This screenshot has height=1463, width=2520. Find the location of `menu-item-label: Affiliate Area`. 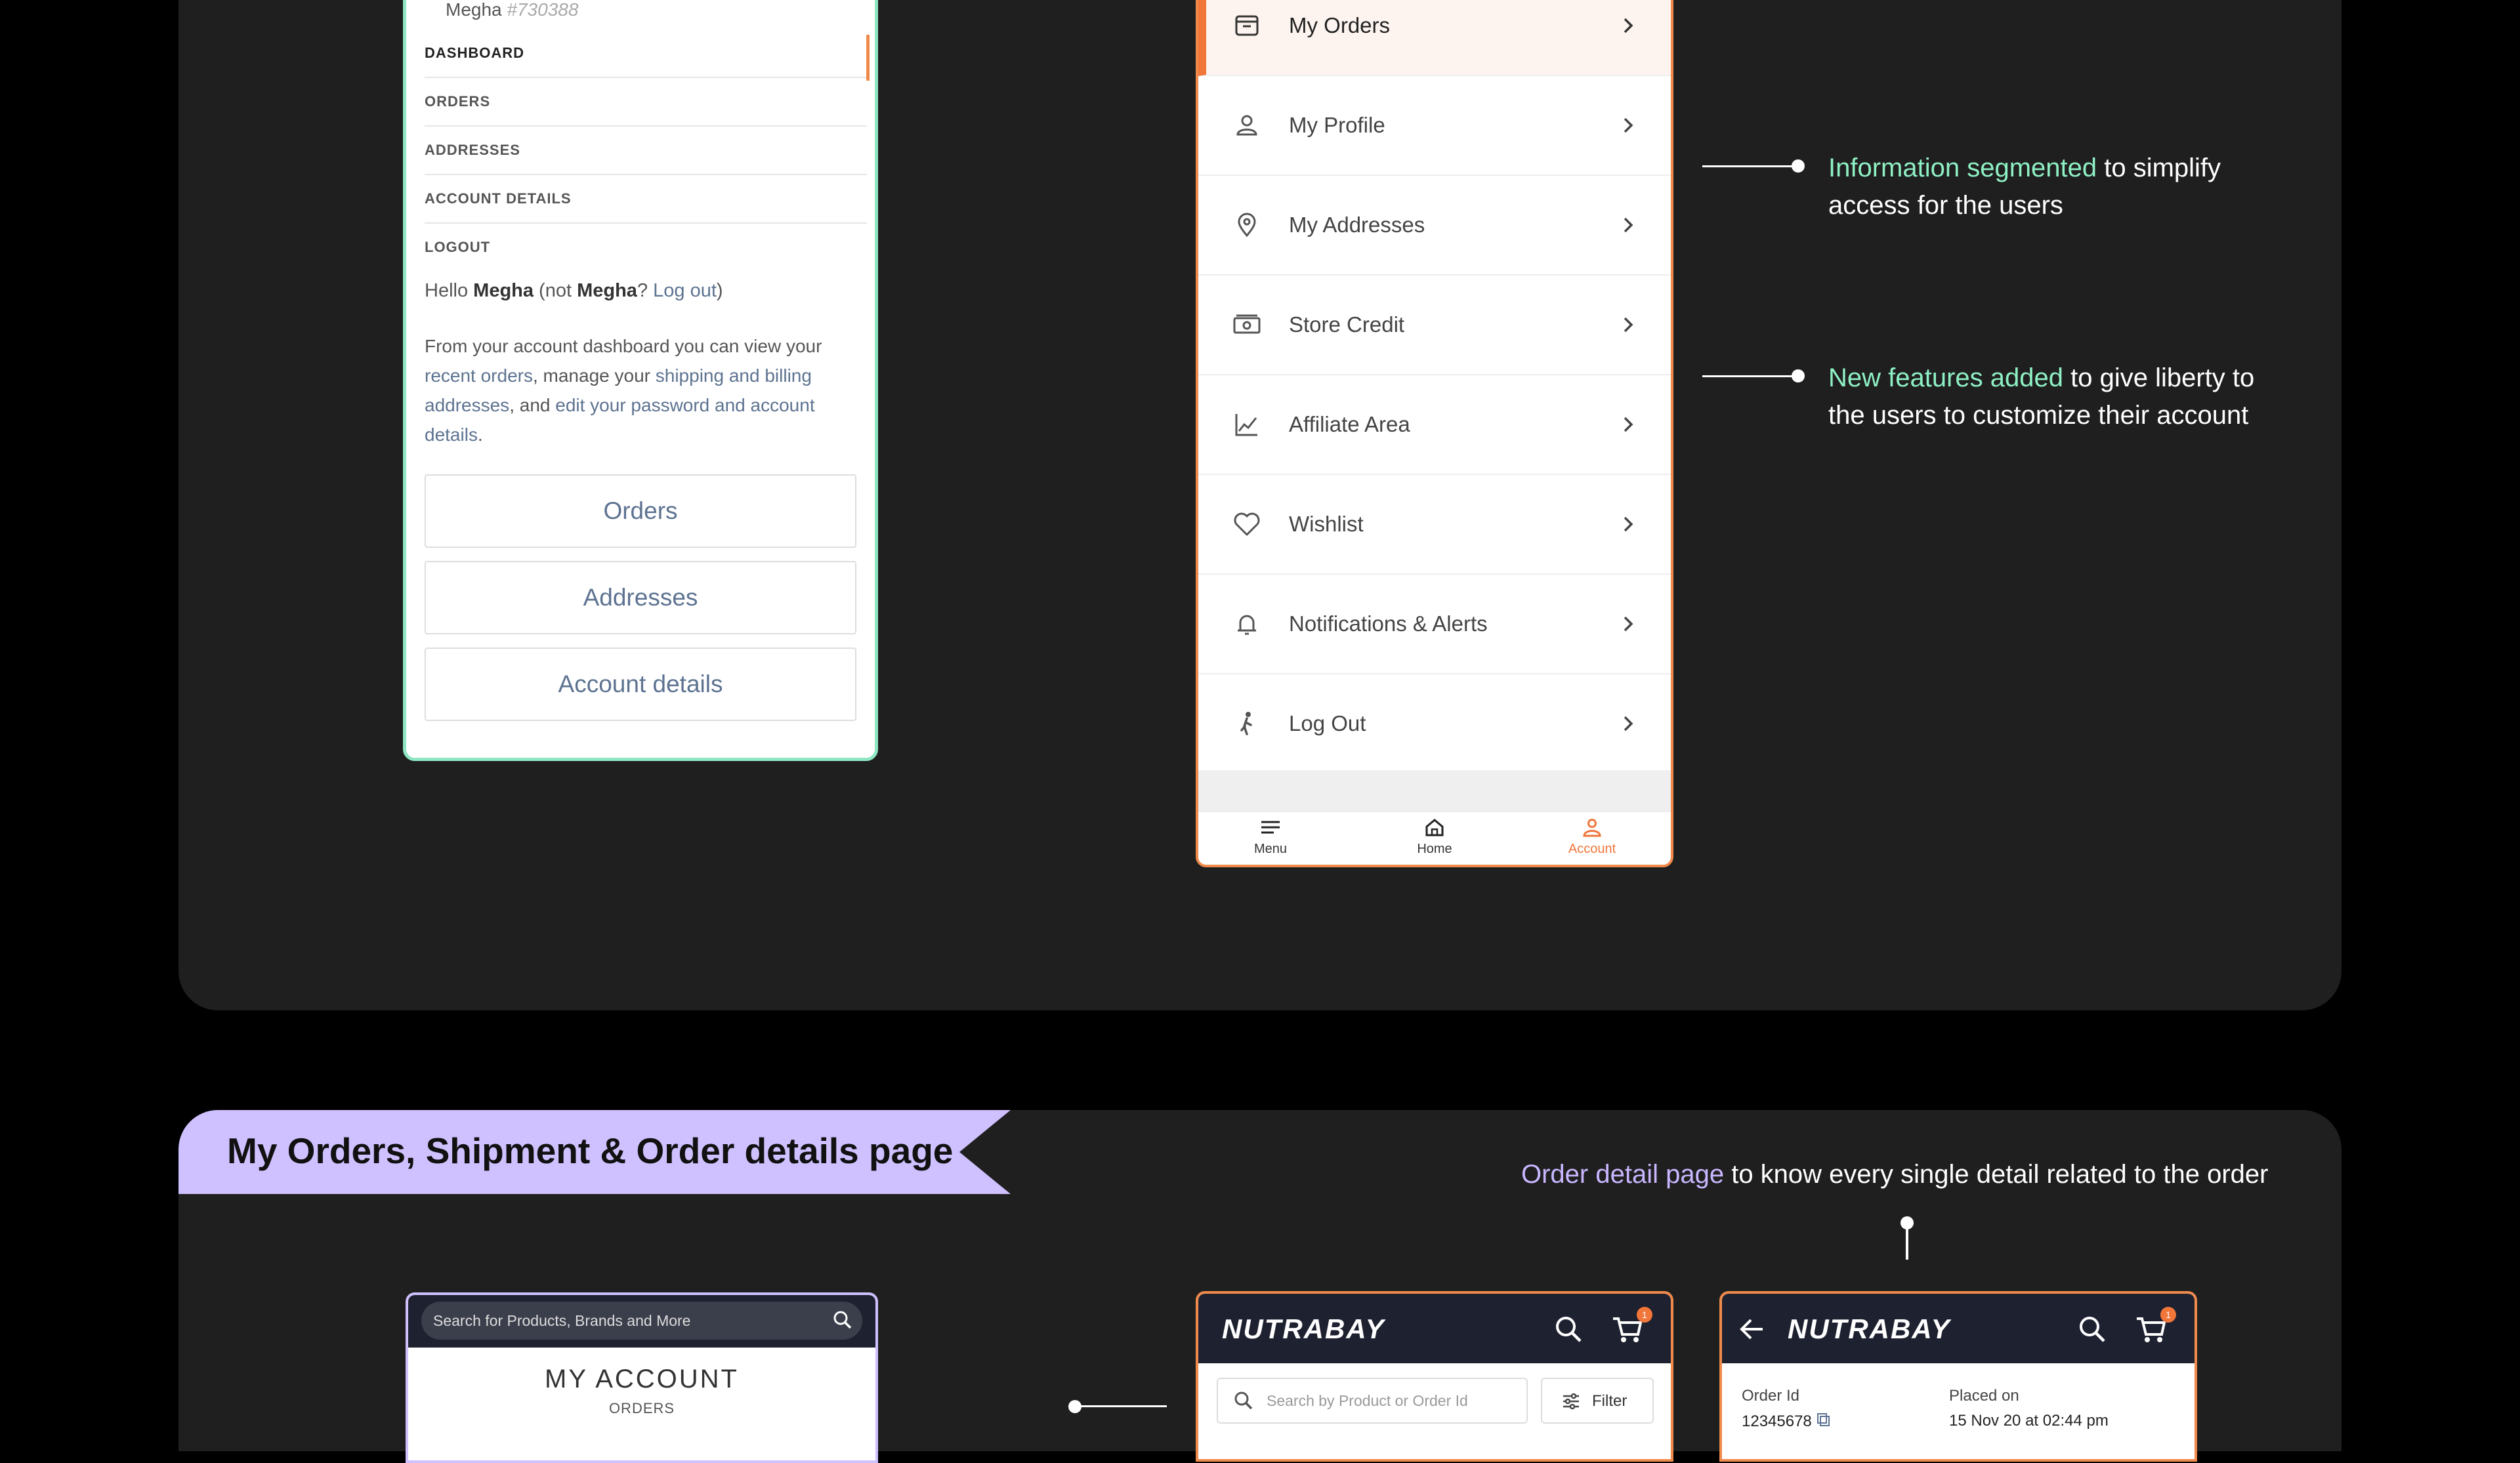

menu-item-label: Affiliate Area is located at coordinates (1349, 424).